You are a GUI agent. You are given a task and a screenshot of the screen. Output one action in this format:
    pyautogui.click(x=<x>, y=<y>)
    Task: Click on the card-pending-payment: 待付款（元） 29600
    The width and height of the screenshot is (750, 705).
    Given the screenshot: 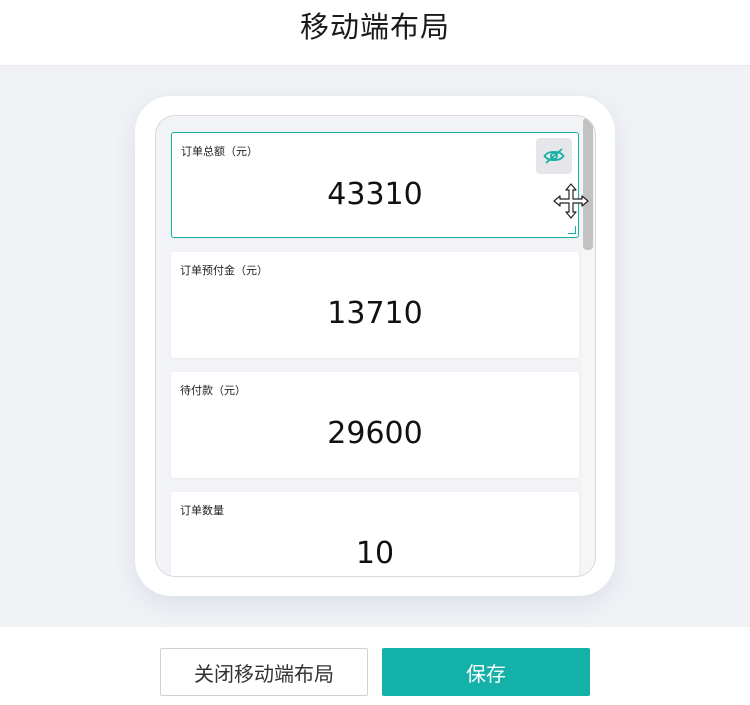 What is the action you would take?
    pyautogui.click(x=375, y=425)
    